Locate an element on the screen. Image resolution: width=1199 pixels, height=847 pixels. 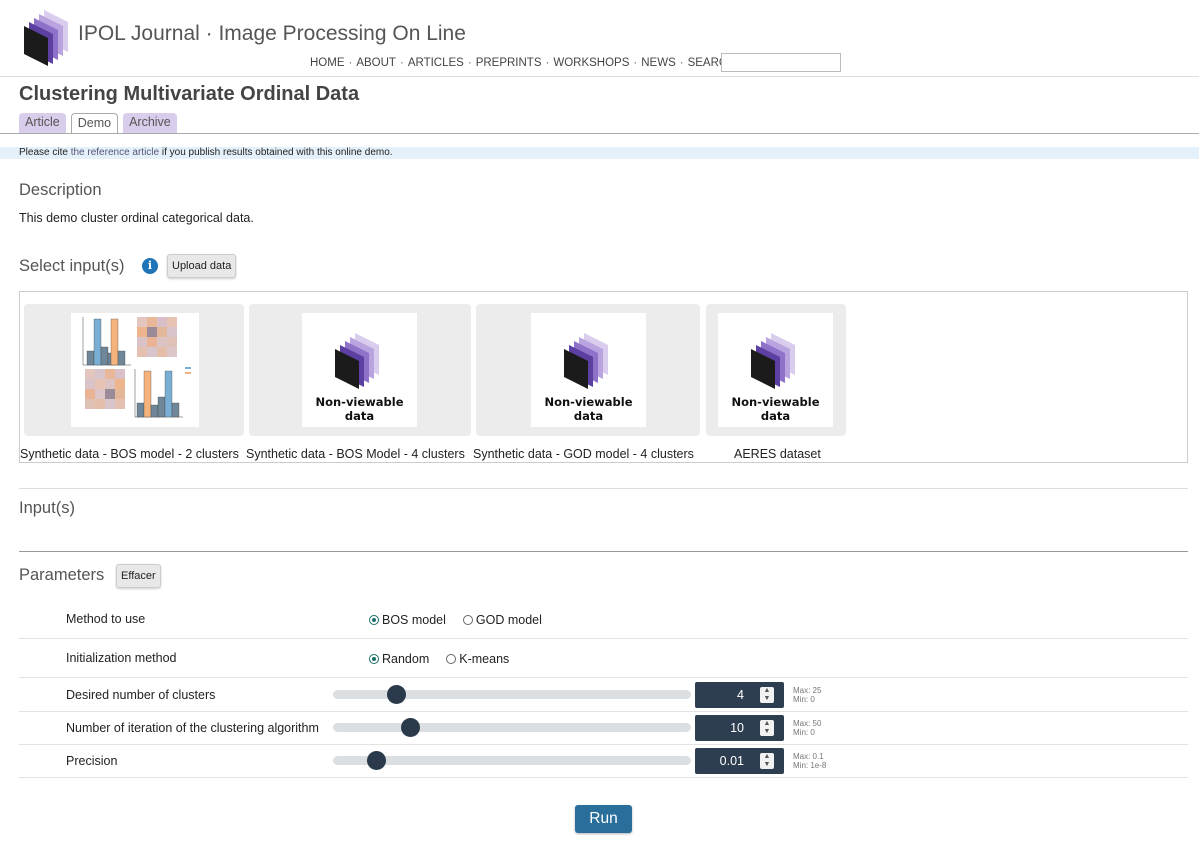
init-radio-group: Random K-means is located at coordinates (439, 659).